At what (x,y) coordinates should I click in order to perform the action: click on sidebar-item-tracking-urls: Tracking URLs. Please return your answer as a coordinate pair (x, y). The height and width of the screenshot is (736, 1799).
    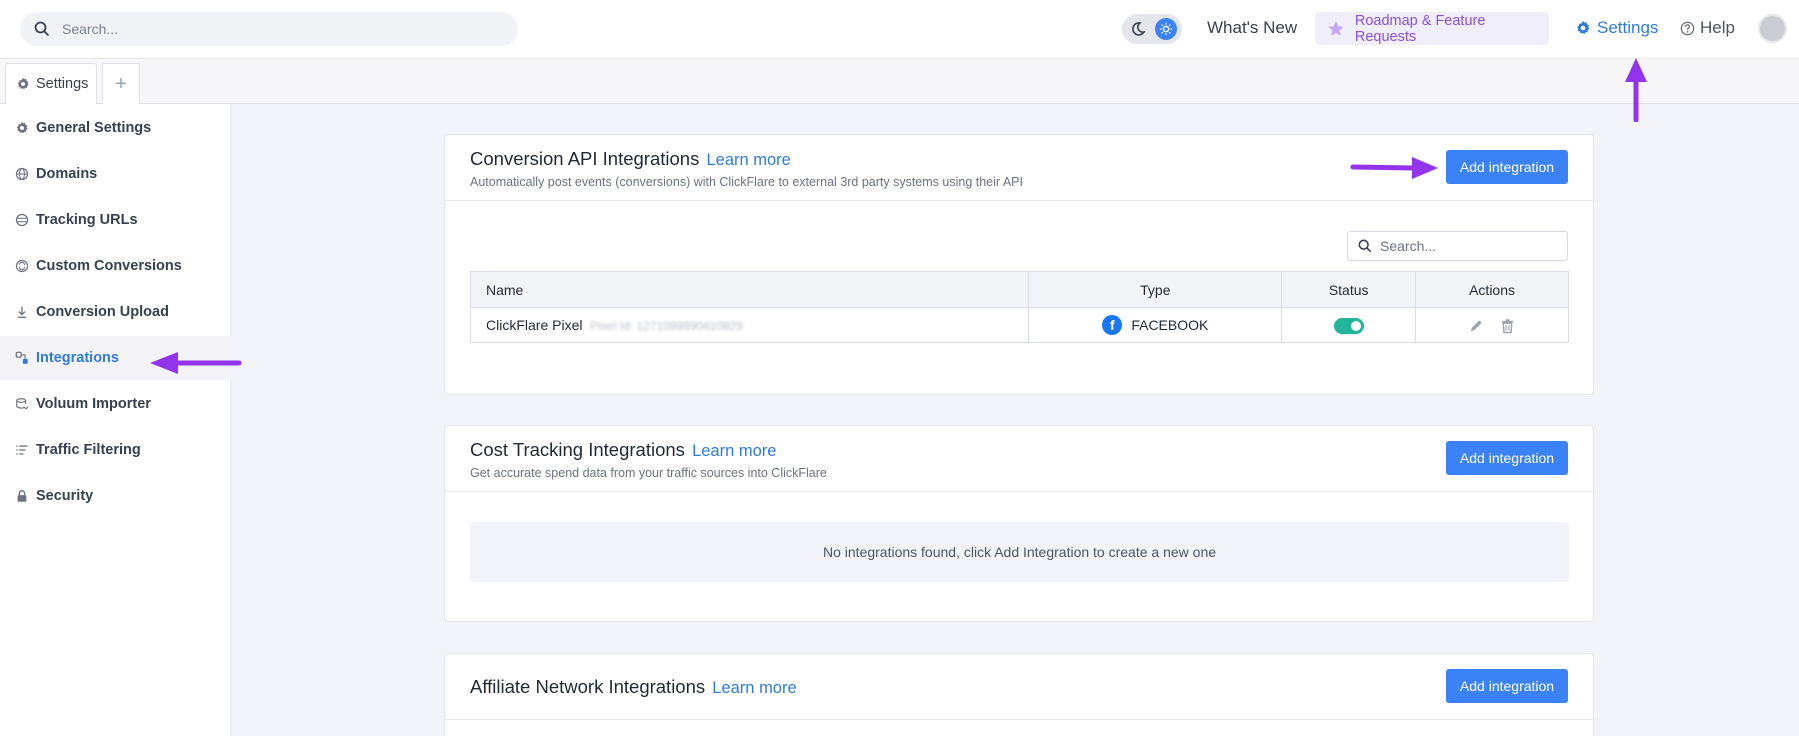
    Looking at the image, I should click on (115, 220).